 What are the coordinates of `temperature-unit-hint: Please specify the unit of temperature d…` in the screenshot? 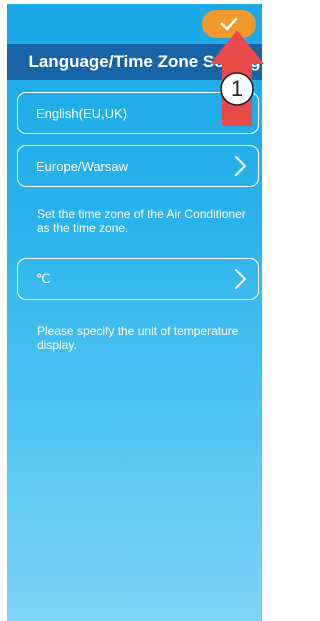 It's located at (138, 338).